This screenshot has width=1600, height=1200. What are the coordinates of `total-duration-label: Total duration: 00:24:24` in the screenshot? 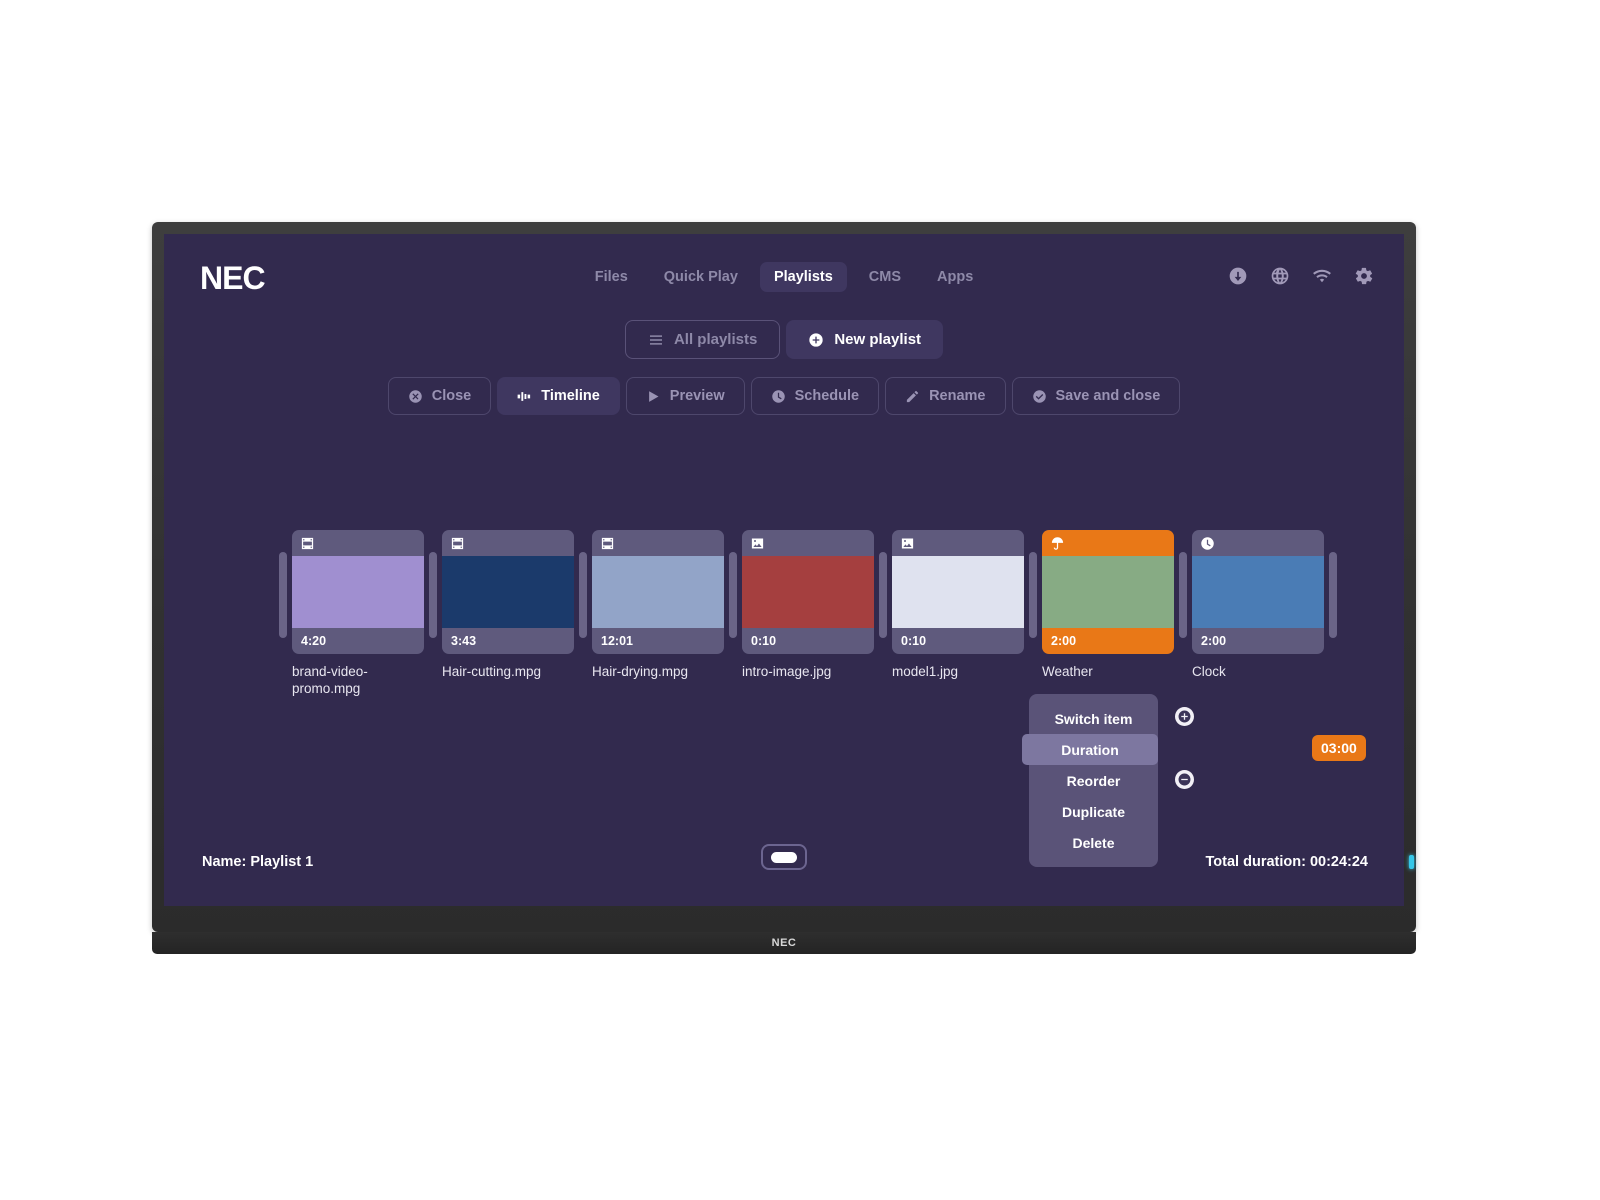 It's located at (1286, 862).